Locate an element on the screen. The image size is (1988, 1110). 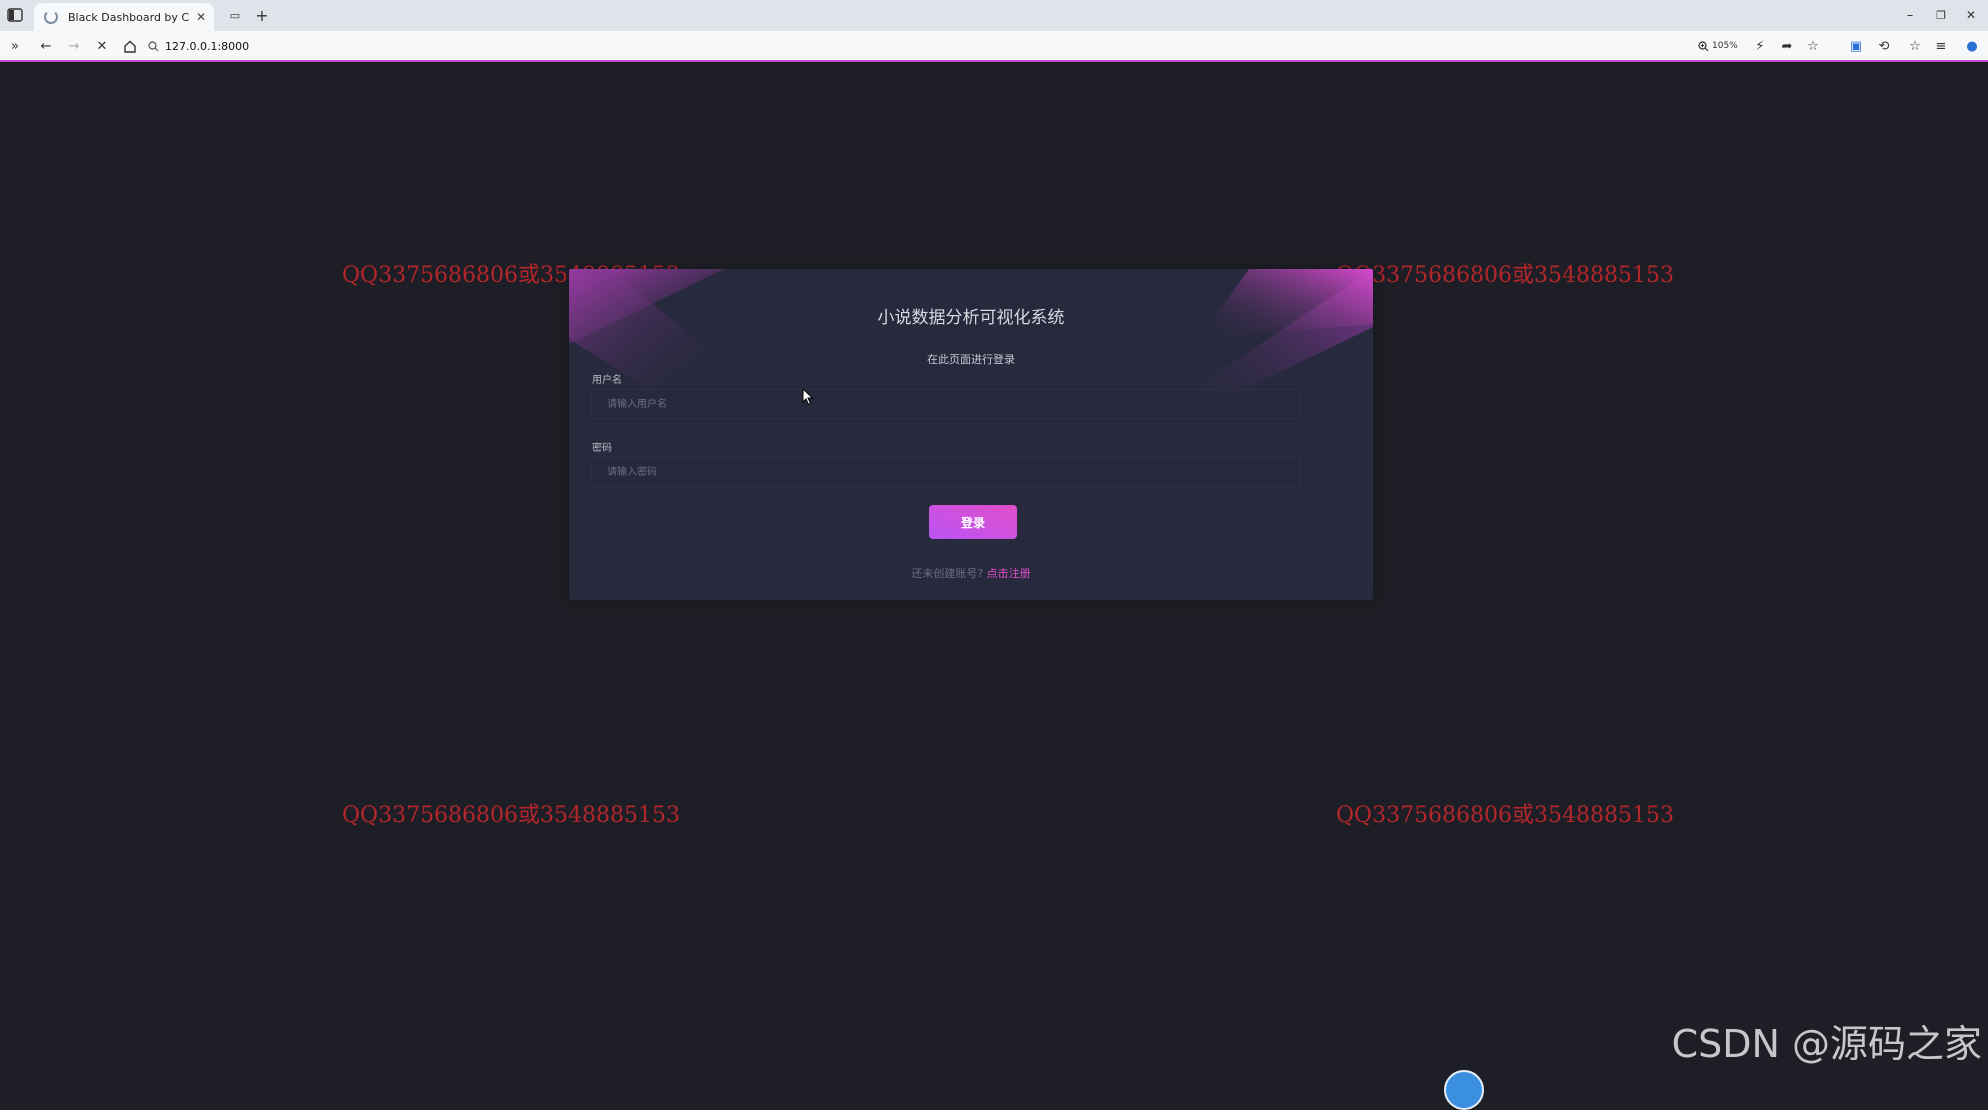
zoom-indicator: 105% is located at coordinates (1718, 46).